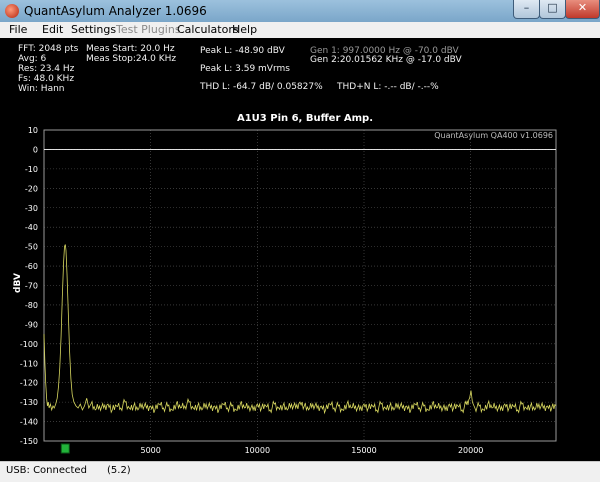 The image size is (600, 482). Describe the element at coordinates (300, 471) in the screenshot. I see `status-bar: USB: Connected (5.2)` at that location.